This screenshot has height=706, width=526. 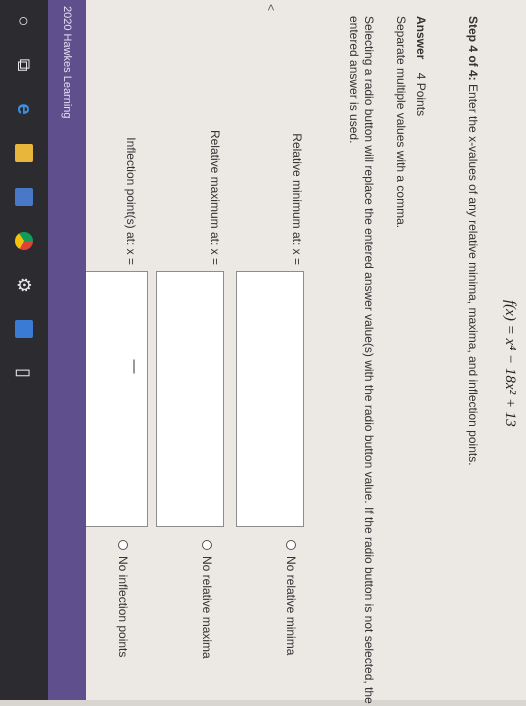 What do you see at coordinates (24, 21) in the screenshot?
I see `windows-start-icon: ○` at bounding box center [24, 21].